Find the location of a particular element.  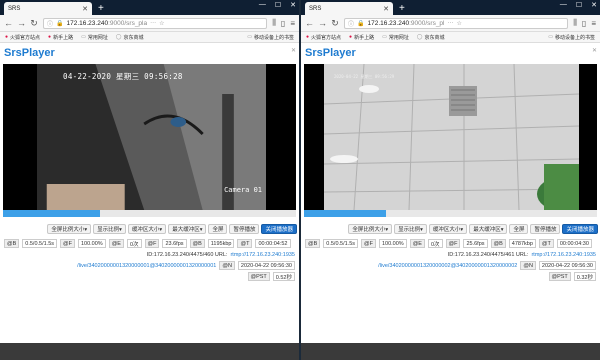

time-label: @T is located at coordinates (245, 243).